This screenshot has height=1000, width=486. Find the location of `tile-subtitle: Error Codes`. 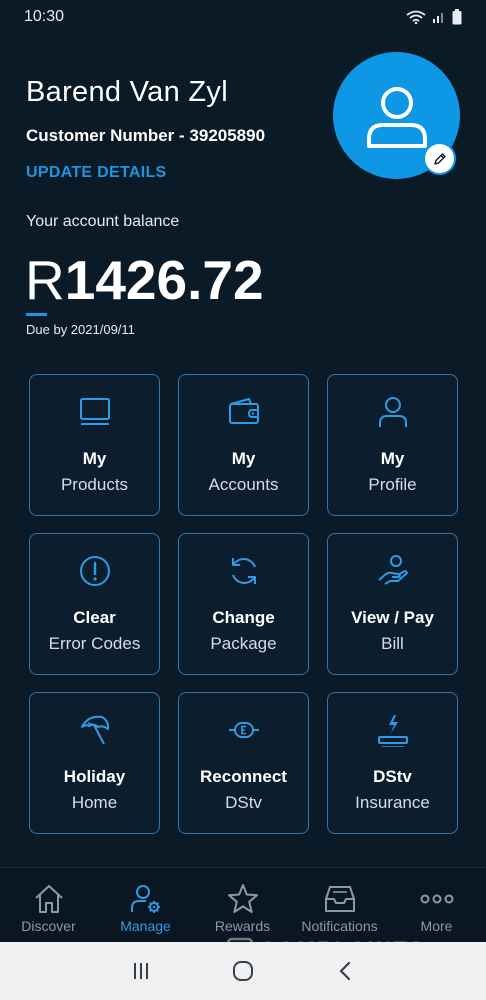

tile-subtitle: Error Codes is located at coordinates (94, 643).